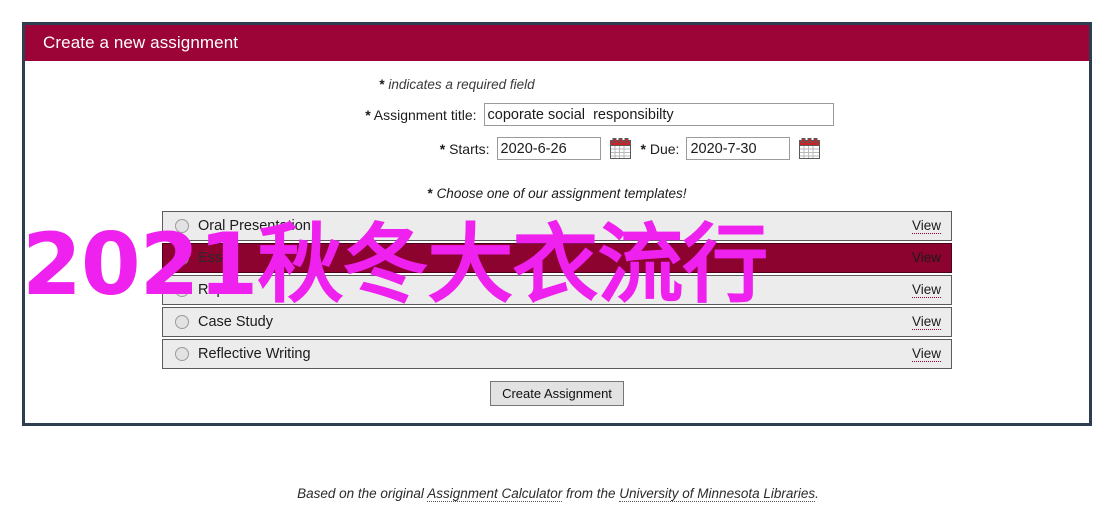 The width and height of the screenshot is (1116, 526). I want to click on starts-date-input, so click(548, 148).